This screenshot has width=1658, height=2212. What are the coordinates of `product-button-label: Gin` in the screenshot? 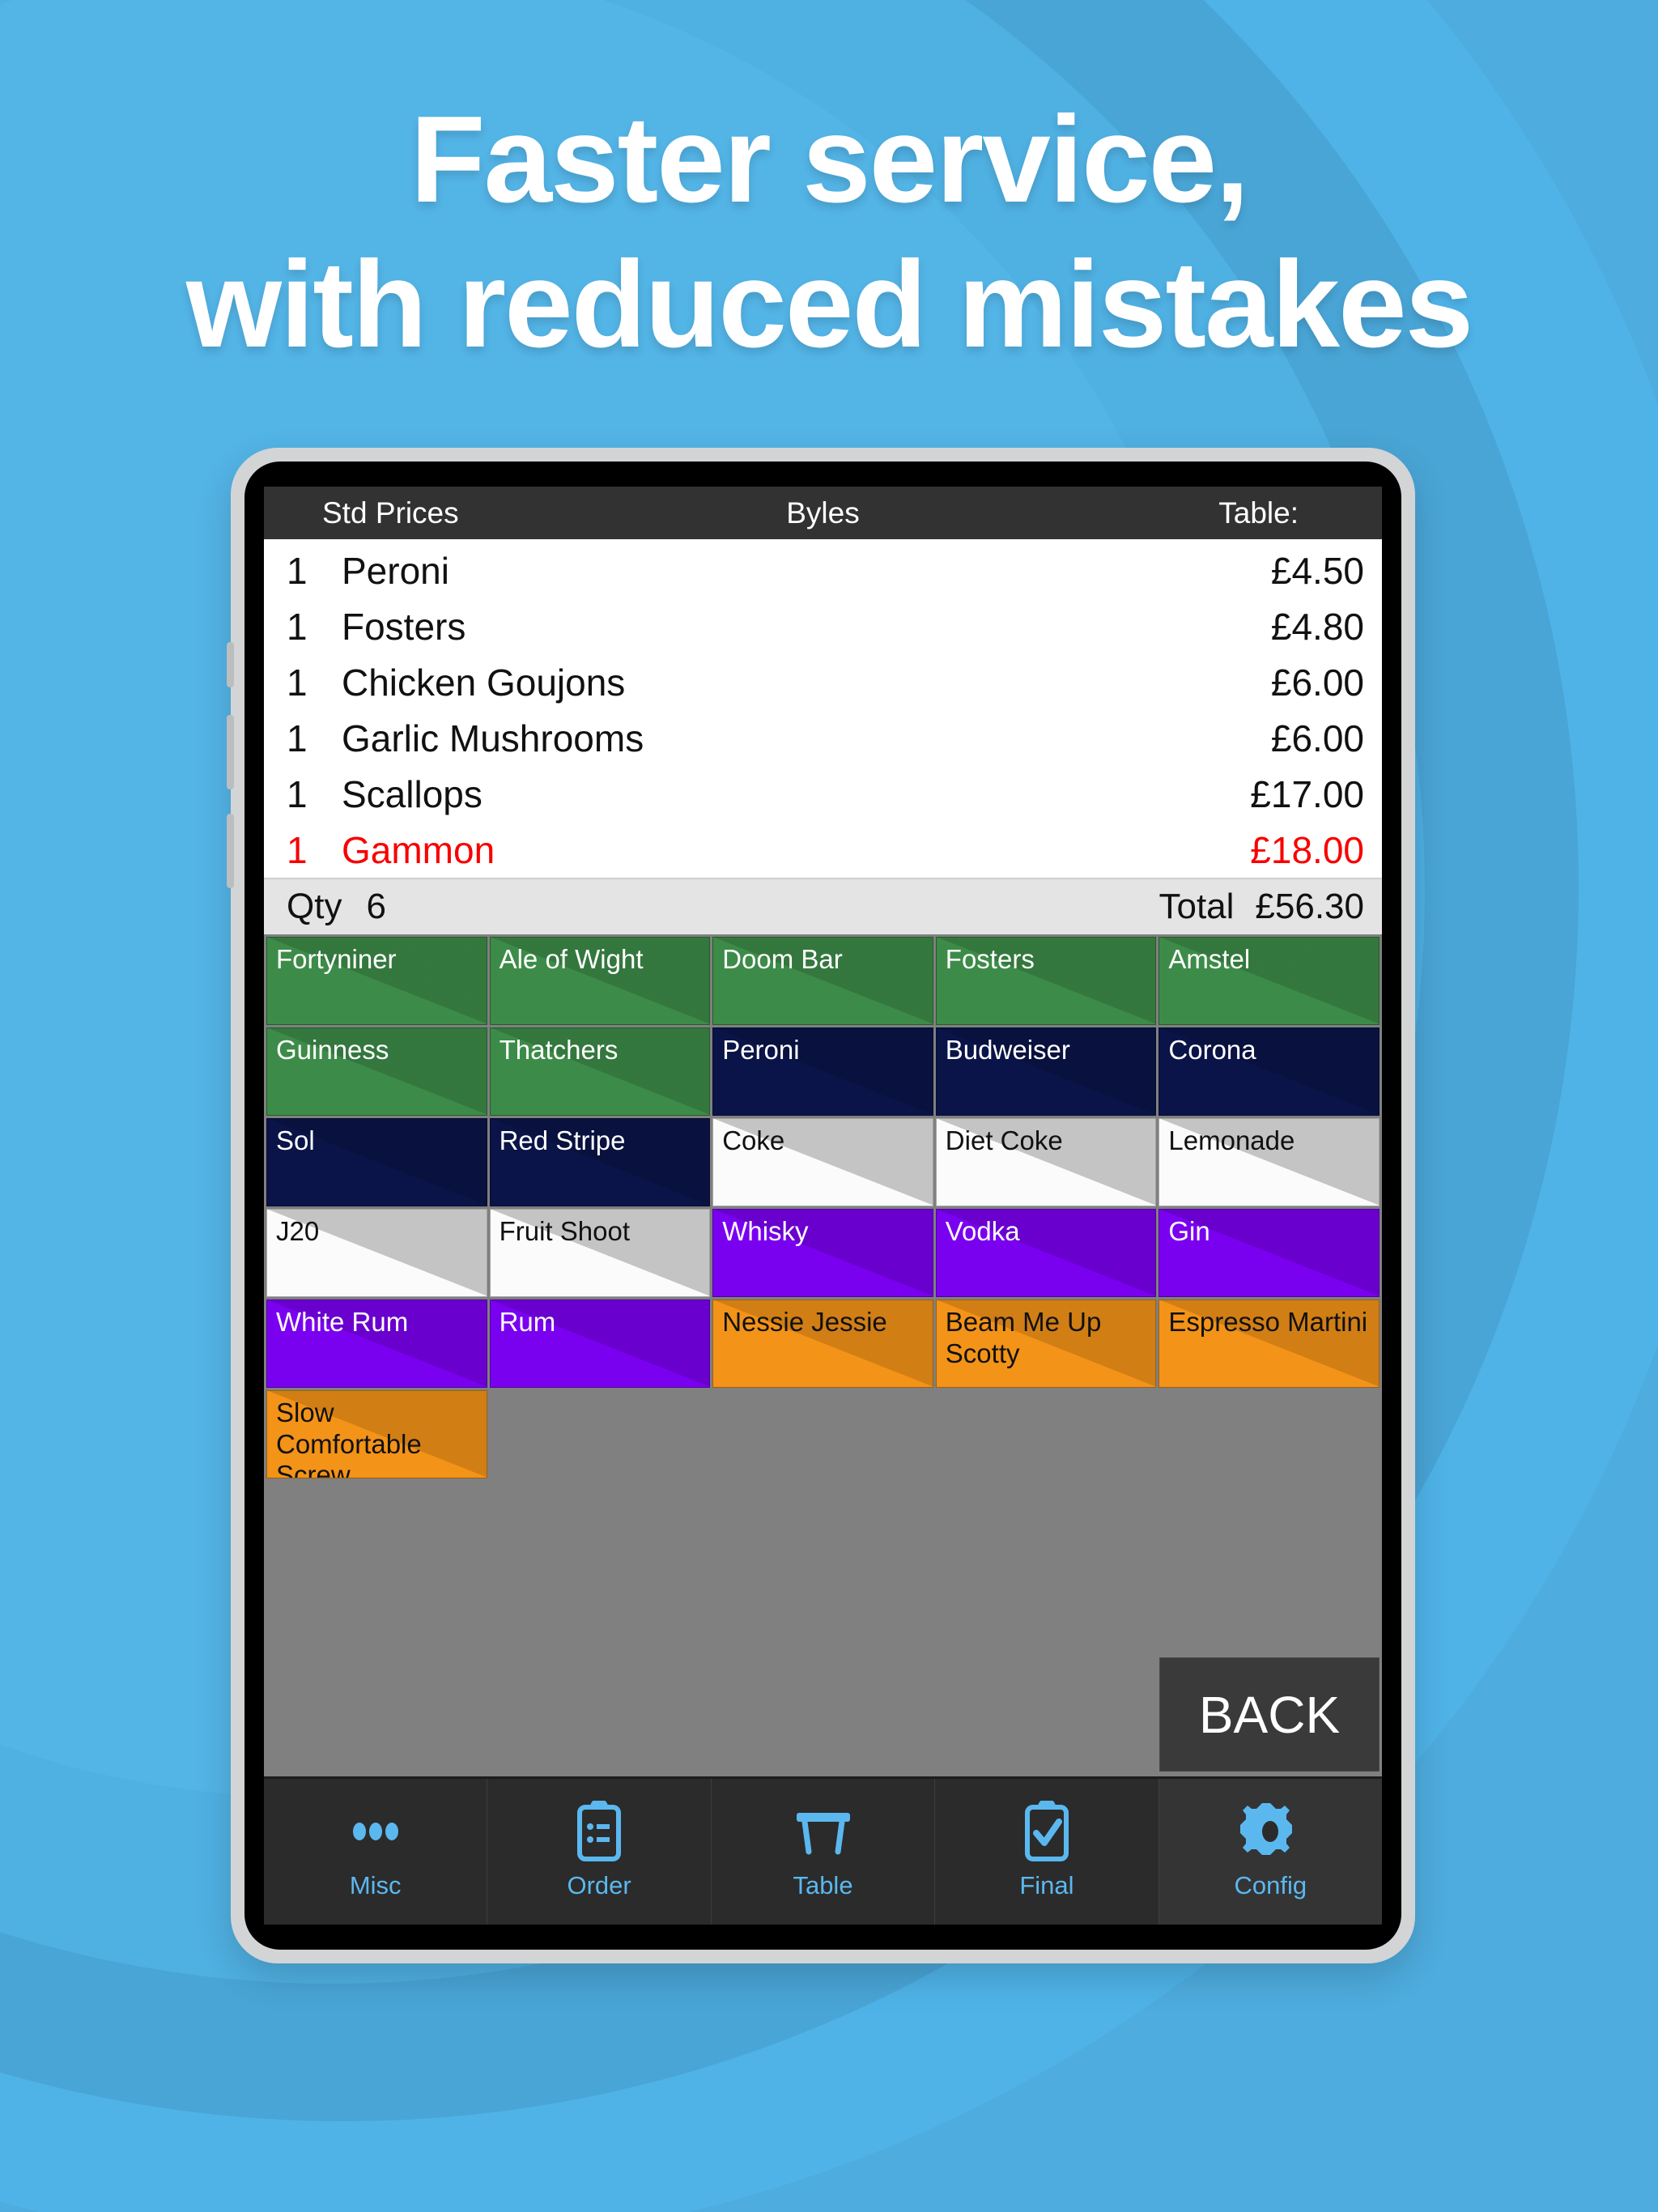 It's located at (1189, 1231).